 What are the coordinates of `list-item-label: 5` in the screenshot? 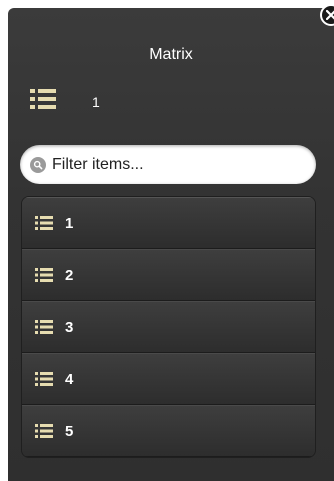 It's located at (69, 431).